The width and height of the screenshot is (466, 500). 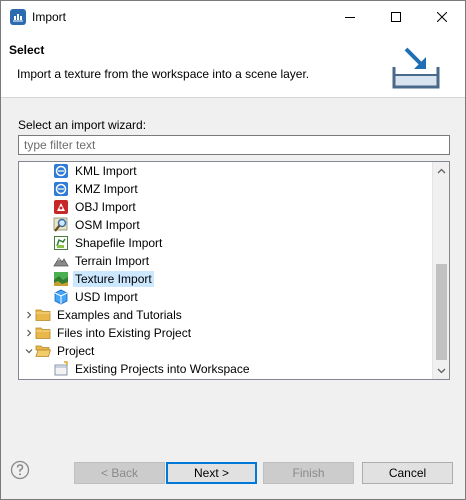 I want to click on scrollbar-thumb, so click(x=441, y=312).